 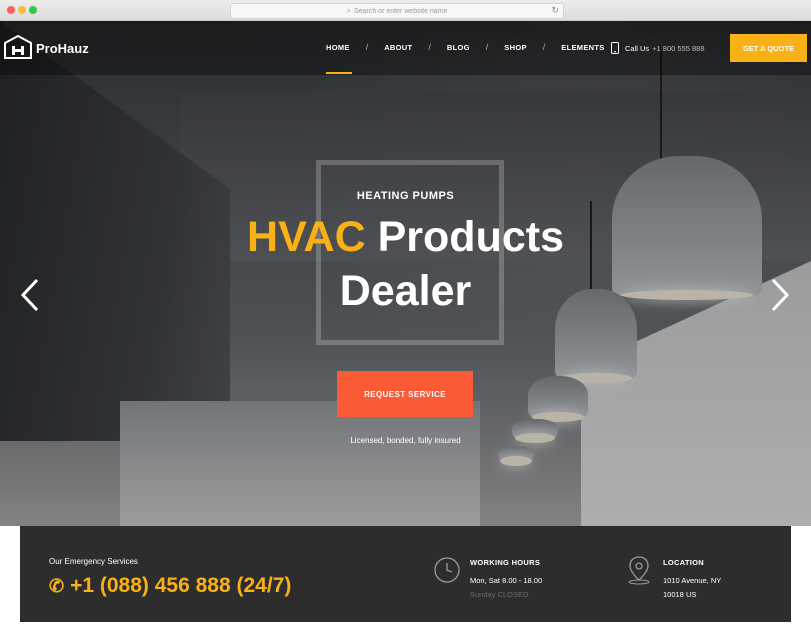 I want to click on headline-accent: HVAC, so click(x=306, y=237).